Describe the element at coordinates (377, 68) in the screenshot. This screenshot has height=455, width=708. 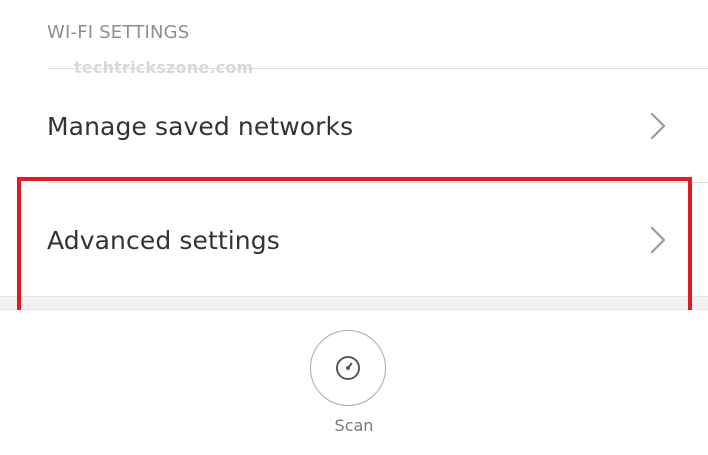
I see `top-divider` at that location.